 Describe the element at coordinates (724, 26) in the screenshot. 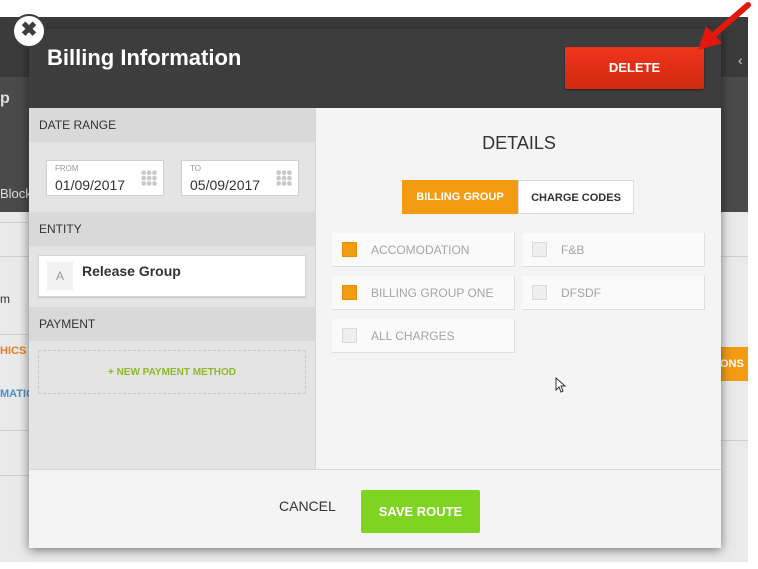

I see `annotation-arrow-icon` at that location.